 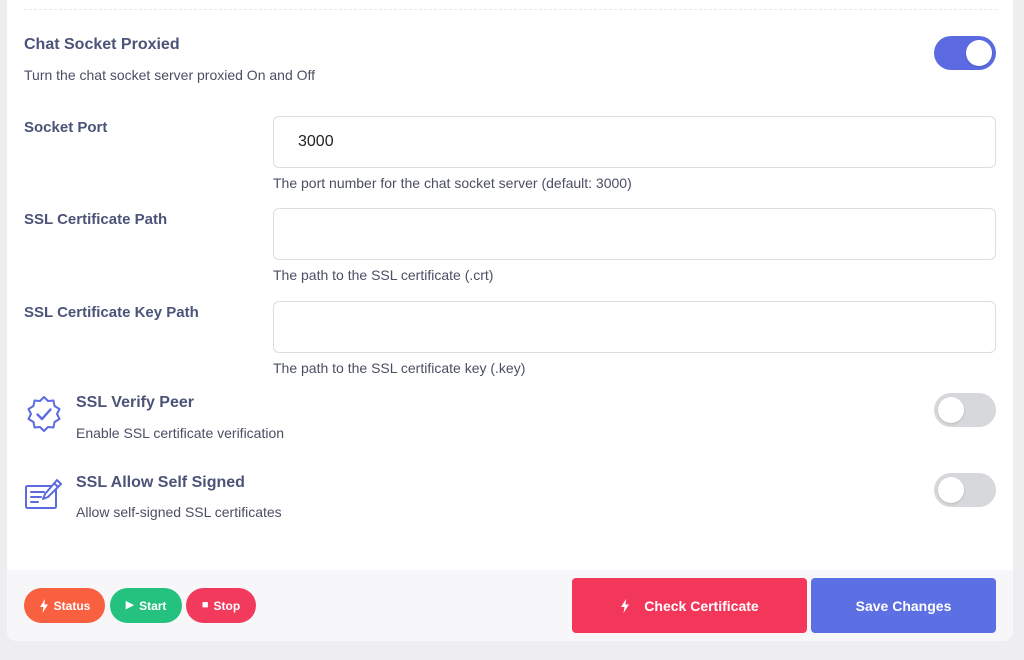 What do you see at coordinates (44, 414) in the screenshot?
I see `badge-check-icon` at bounding box center [44, 414].